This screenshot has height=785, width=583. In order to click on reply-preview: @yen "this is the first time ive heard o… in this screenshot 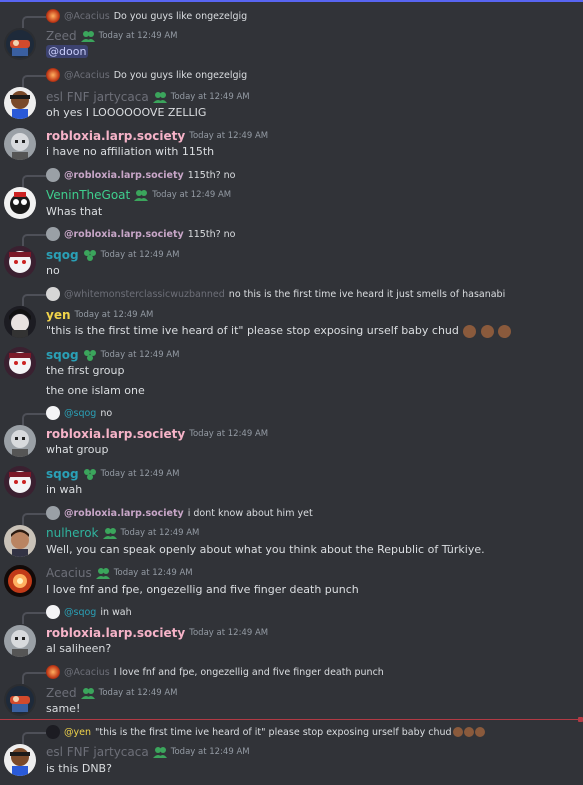, I will do `click(253, 734)`.